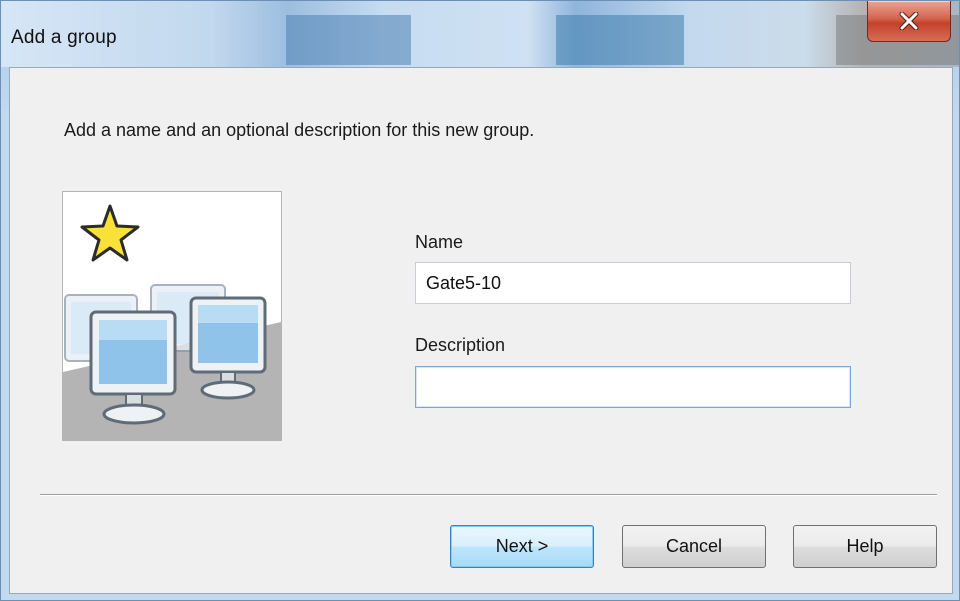 Image resolution: width=960 pixels, height=601 pixels. I want to click on cancel-button: Cancel, so click(694, 546).